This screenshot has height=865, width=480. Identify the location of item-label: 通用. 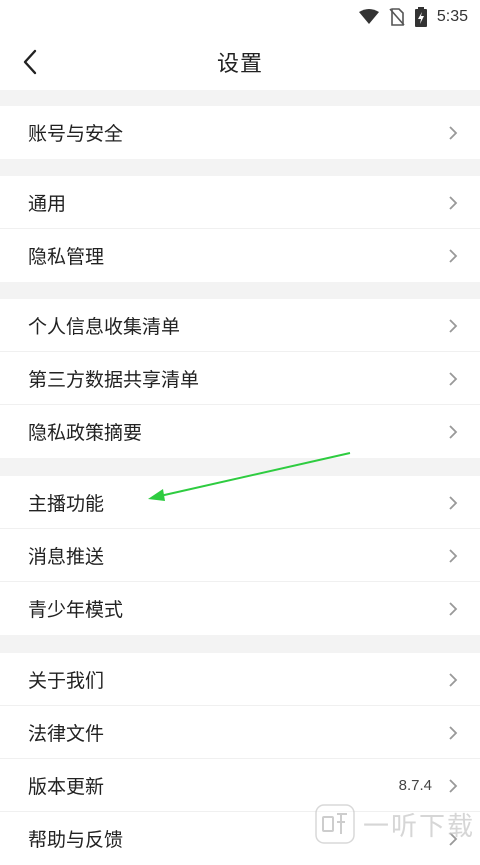
(47, 203).